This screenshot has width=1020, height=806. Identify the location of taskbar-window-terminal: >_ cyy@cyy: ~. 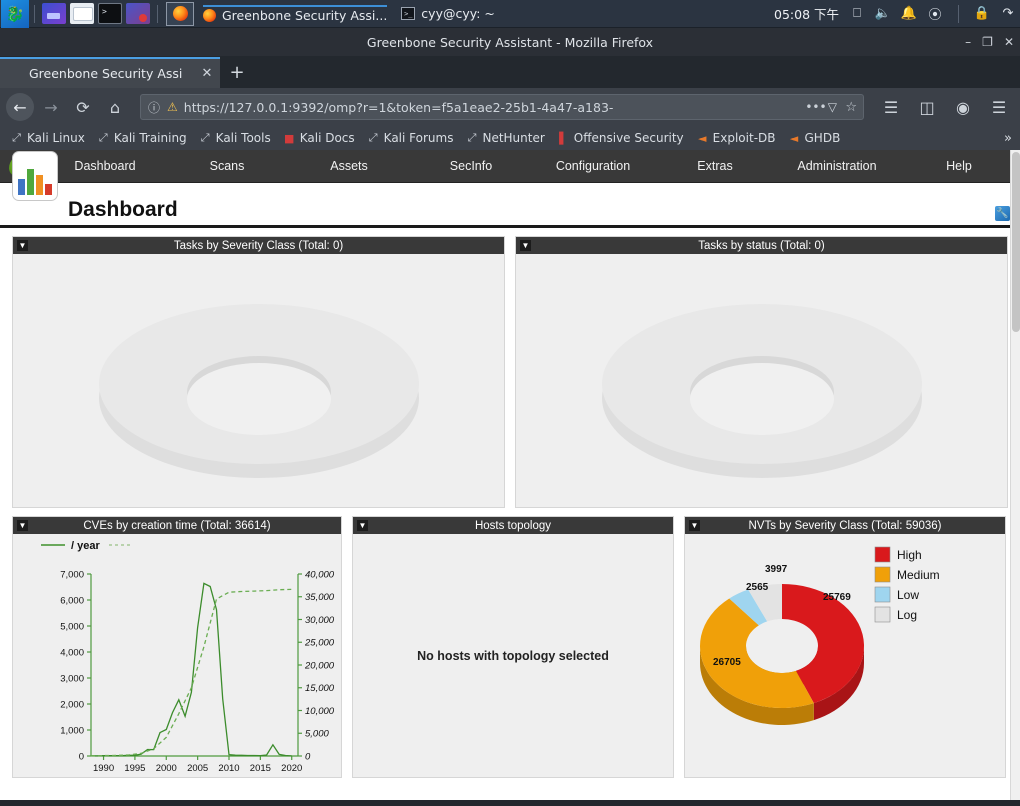
(448, 13).